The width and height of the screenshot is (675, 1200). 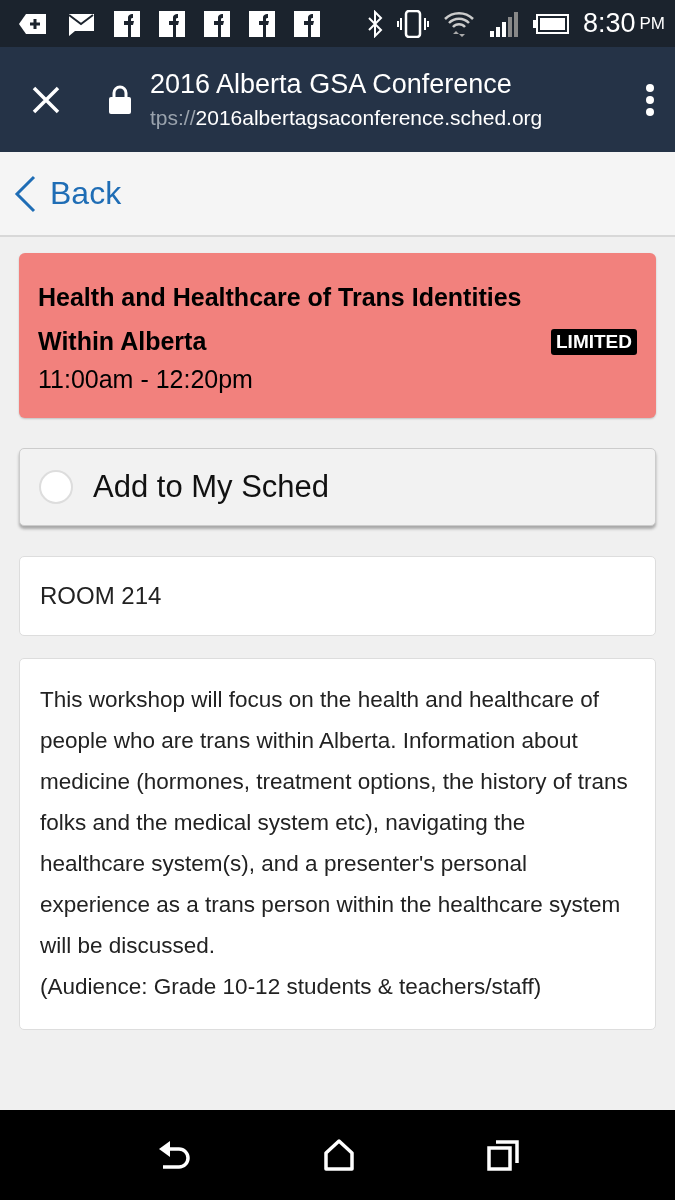 What do you see at coordinates (331, 84) in the screenshot?
I see `page-title: 2016 Alberta GSA Conference` at bounding box center [331, 84].